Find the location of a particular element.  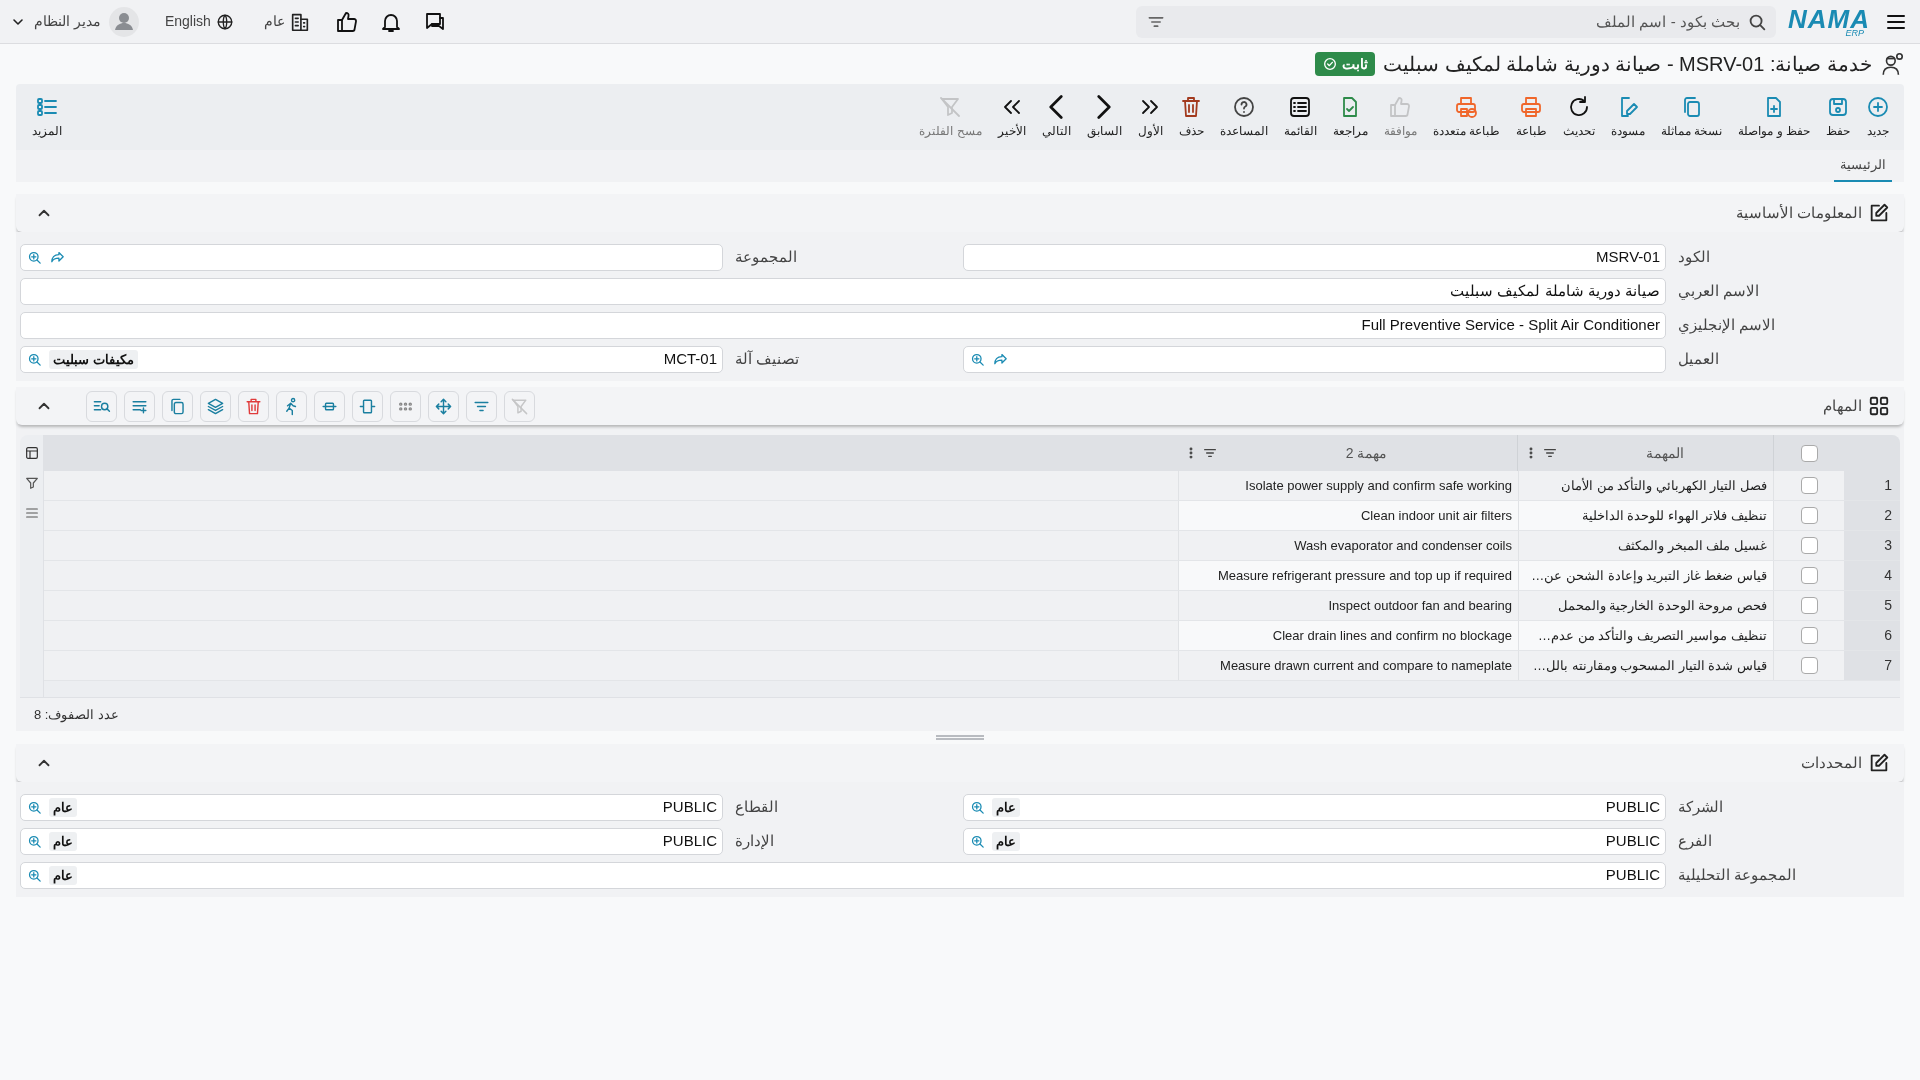

resize-handle is located at coordinates (960, 737).